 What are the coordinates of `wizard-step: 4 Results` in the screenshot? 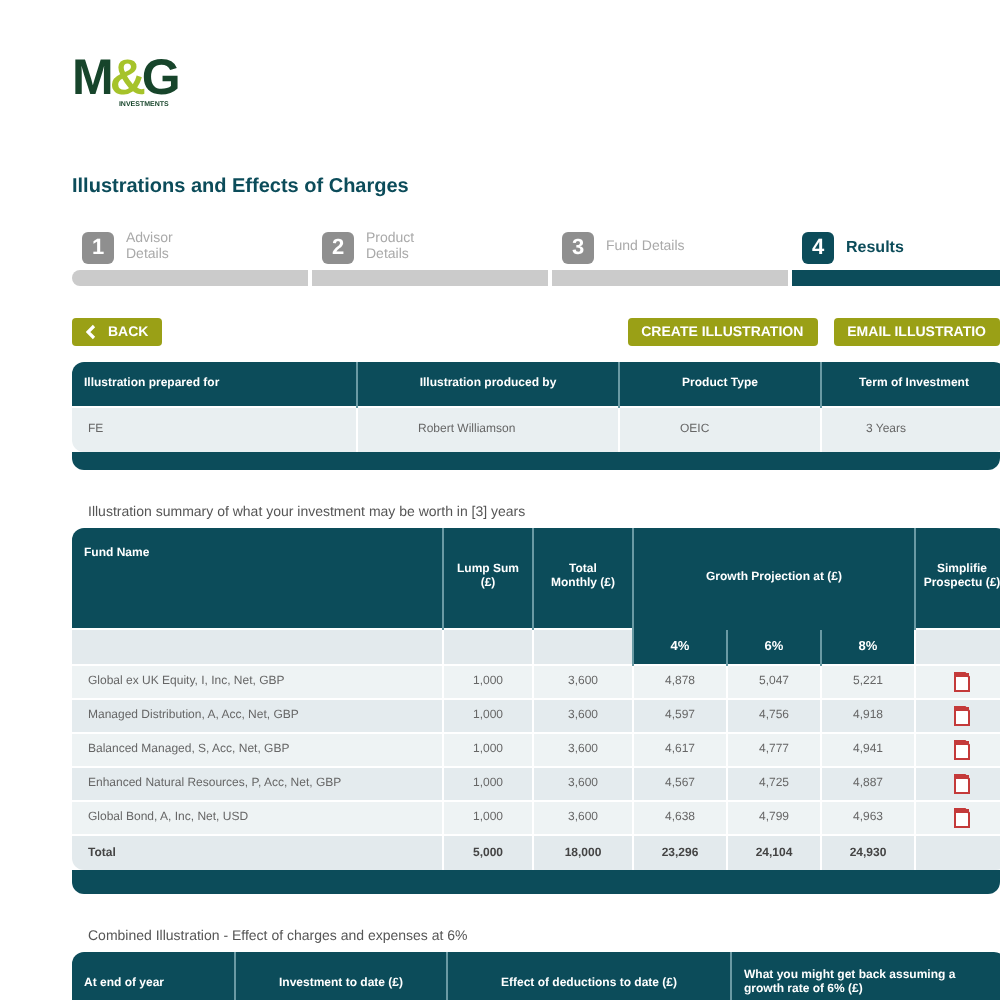 It's located at (896, 258).